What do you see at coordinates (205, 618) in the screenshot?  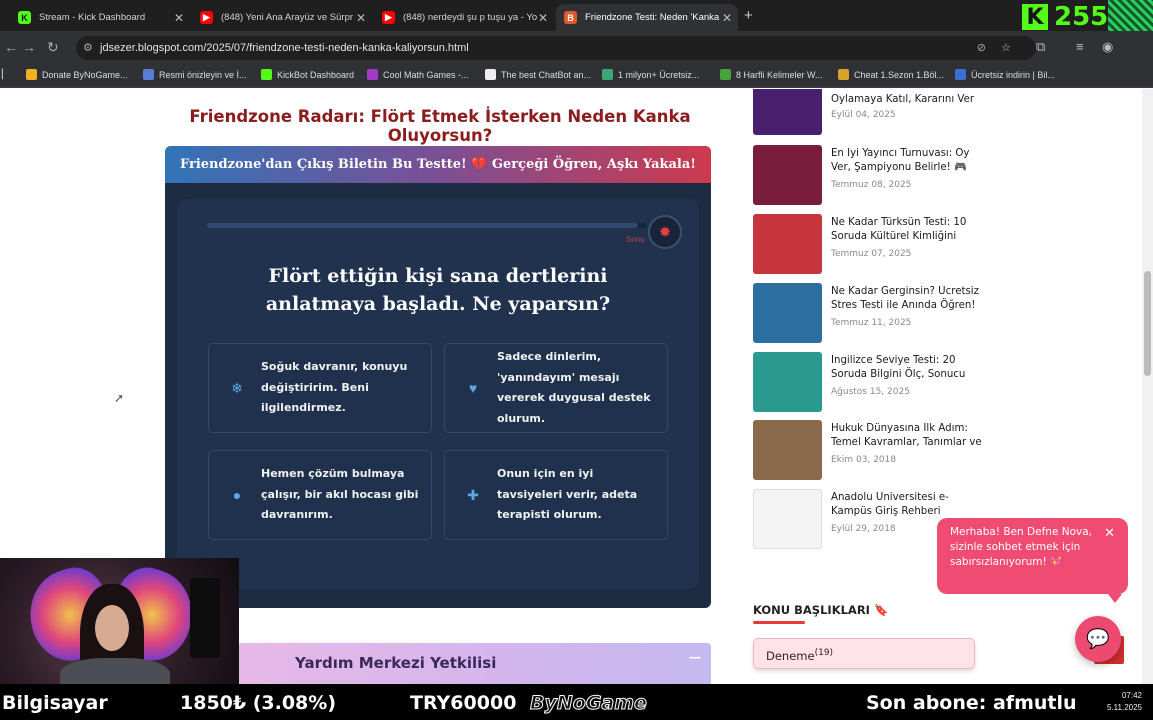 I see `microphone-icon` at bounding box center [205, 618].